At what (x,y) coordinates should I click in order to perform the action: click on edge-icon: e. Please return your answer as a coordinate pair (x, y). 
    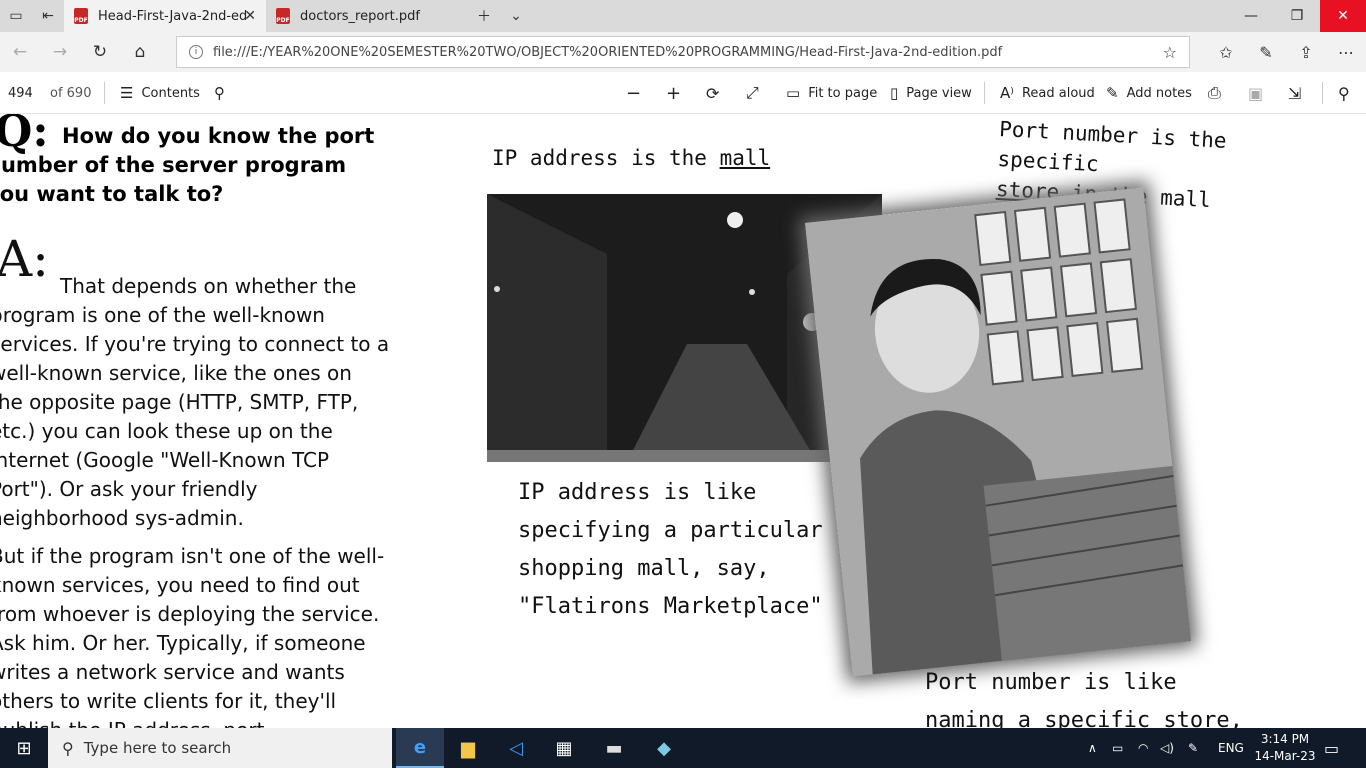
    Looking at the image, I should click on (420, 748).